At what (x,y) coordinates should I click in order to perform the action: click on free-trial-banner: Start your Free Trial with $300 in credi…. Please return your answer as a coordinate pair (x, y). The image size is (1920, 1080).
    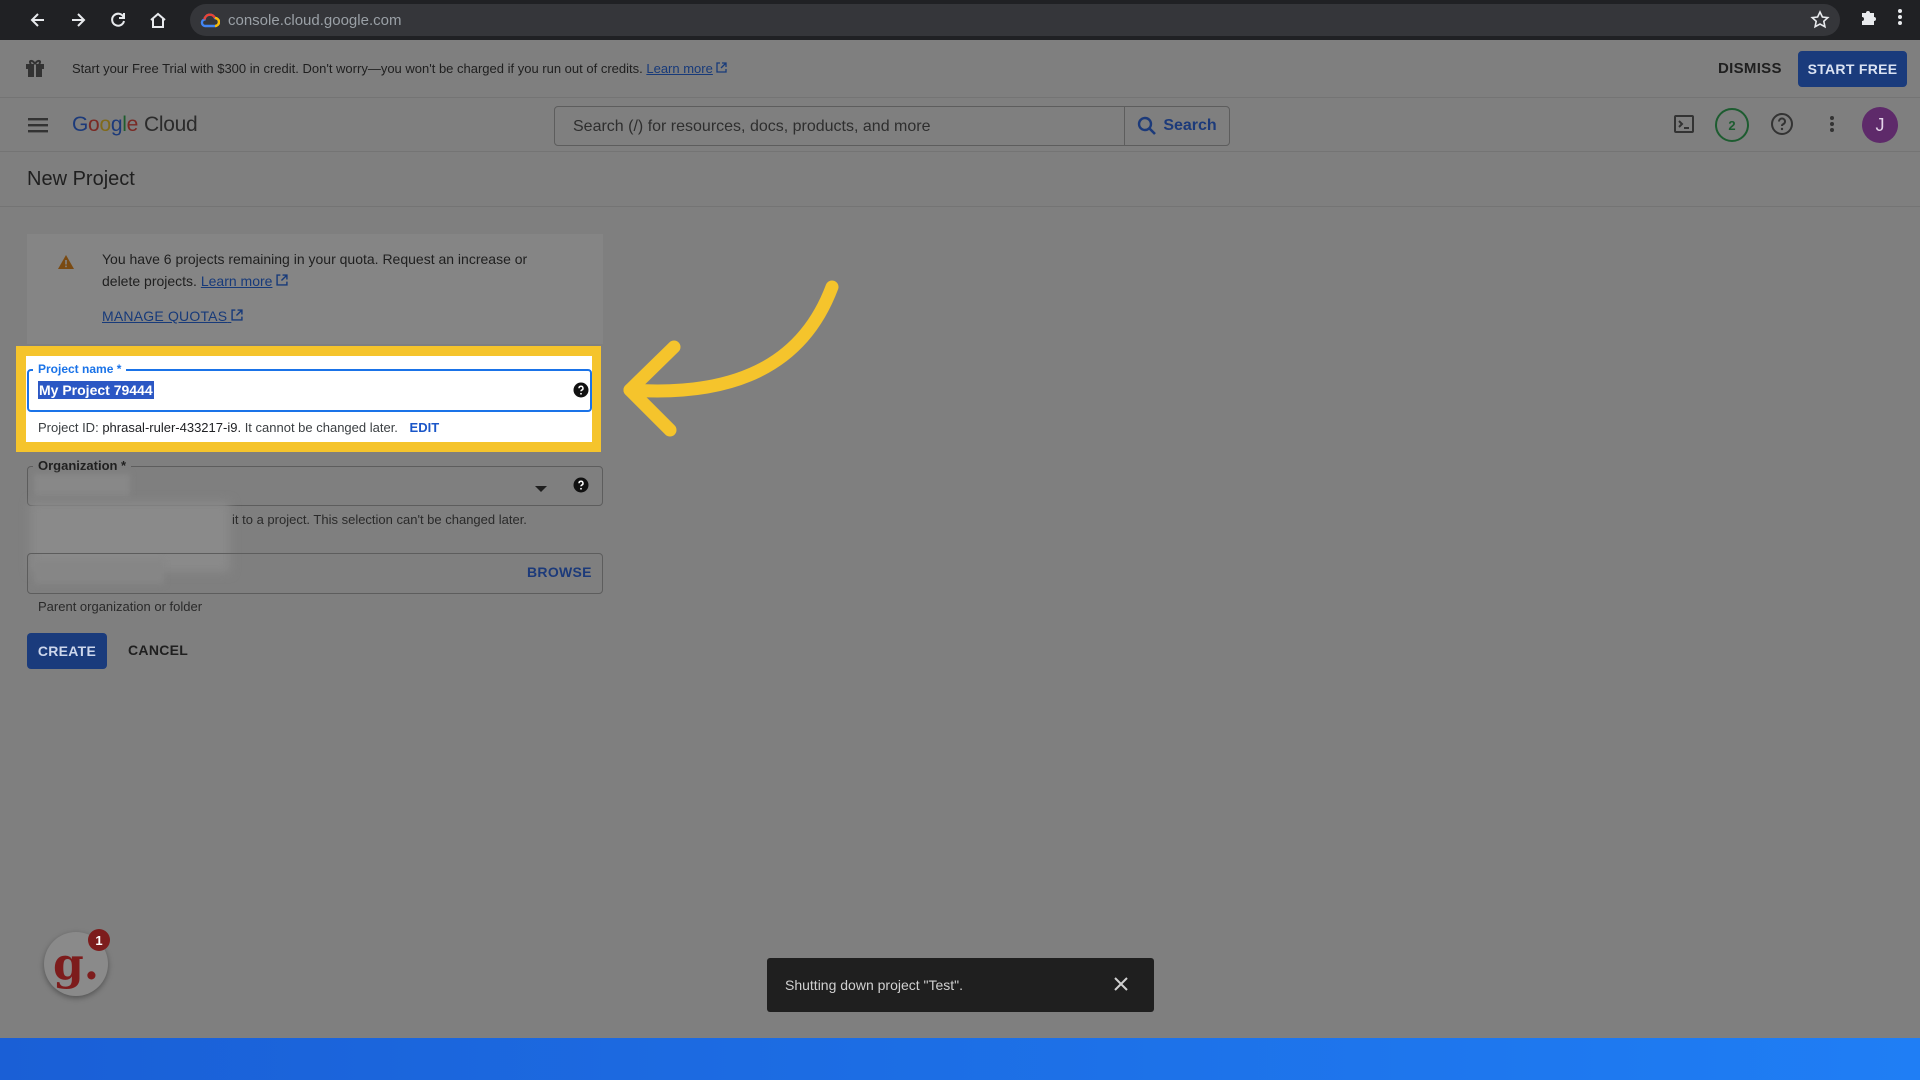
    Looking at the image, I should click on (960, 69).